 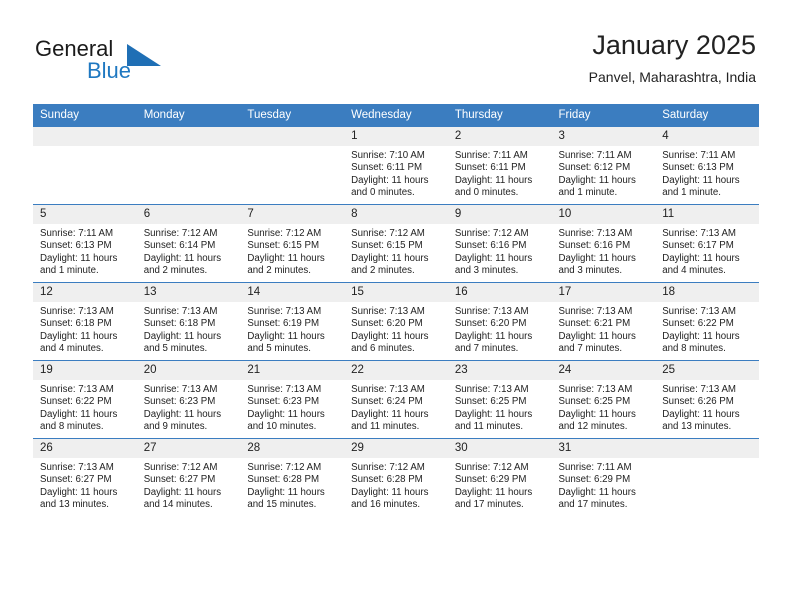 I want to click on page-title: January 2025, so click(x=674, y=45).